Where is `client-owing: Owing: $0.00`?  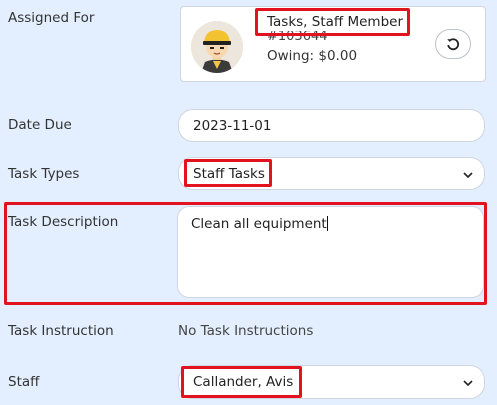 client-owing: Owing: $0.00 is located at coordinates (312, 56).